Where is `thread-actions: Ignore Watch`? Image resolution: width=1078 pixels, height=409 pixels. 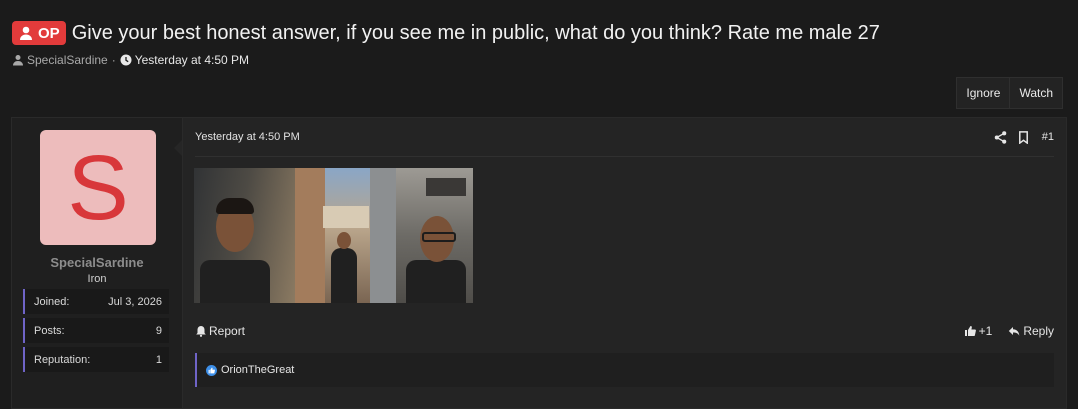 thread-actions: Ignore Watch is located at coordinates (1009, 93).